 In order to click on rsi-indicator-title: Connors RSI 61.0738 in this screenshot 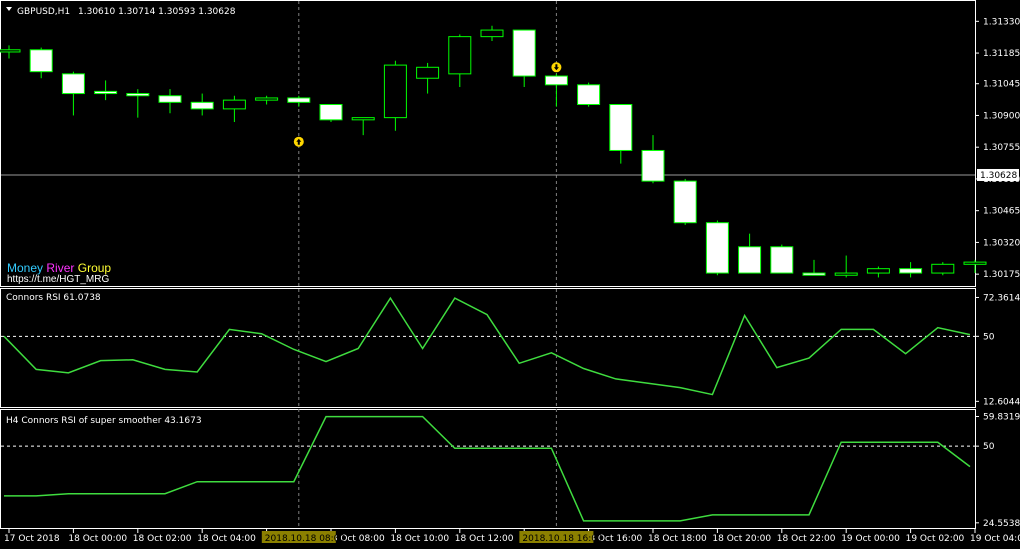, I will do `click(53, 298)`.